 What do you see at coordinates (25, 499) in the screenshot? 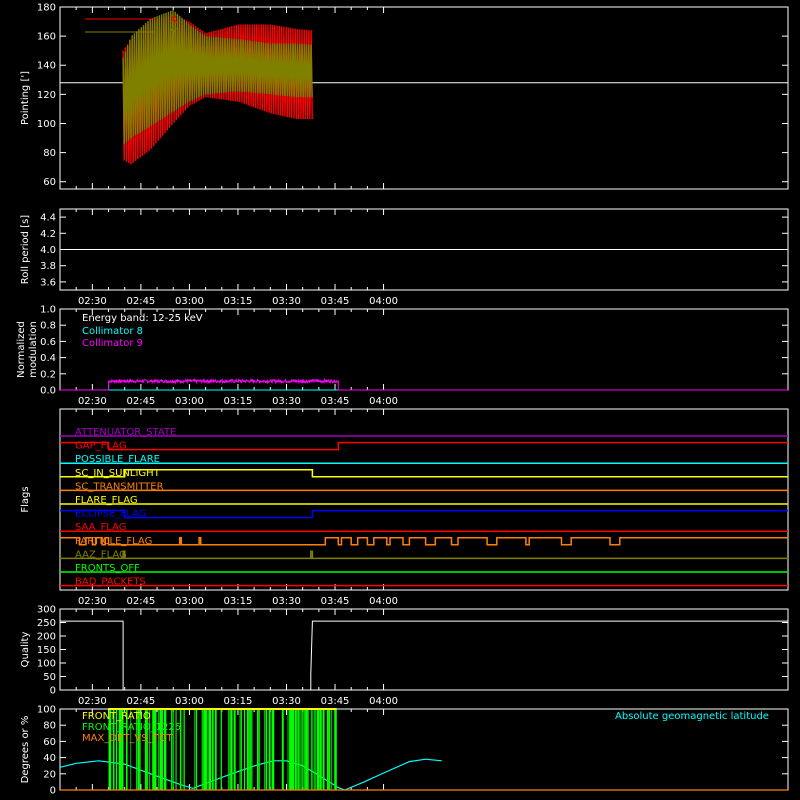
I see `y-axis-label: Flags` at bounding box center [25, 499].